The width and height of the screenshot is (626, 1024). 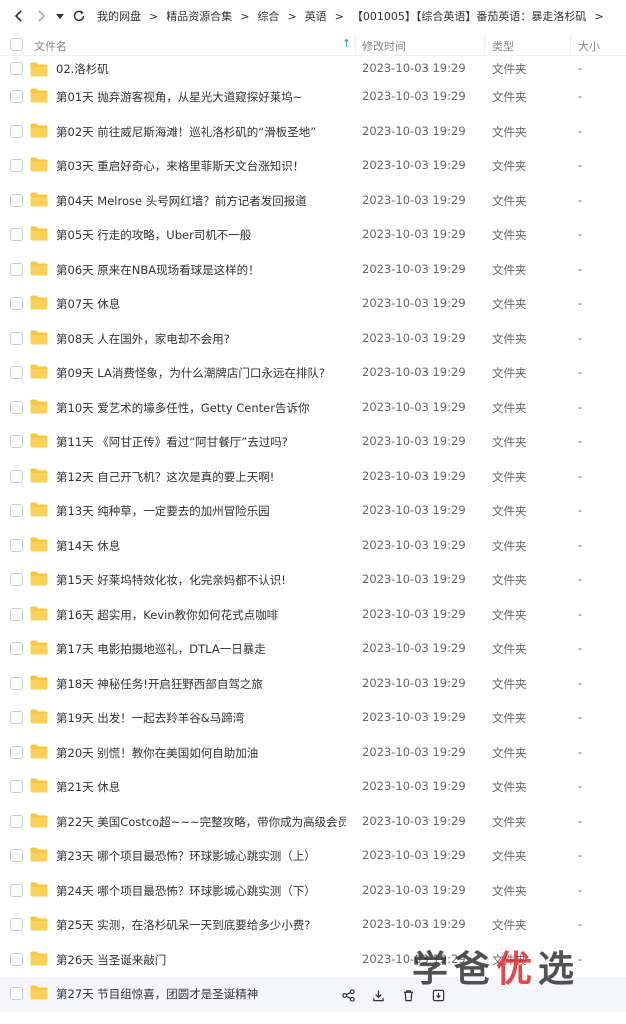 I want to click on file-name: 第20天 别慌！教你在美国如何自助加油, so click(x=157, y=753).